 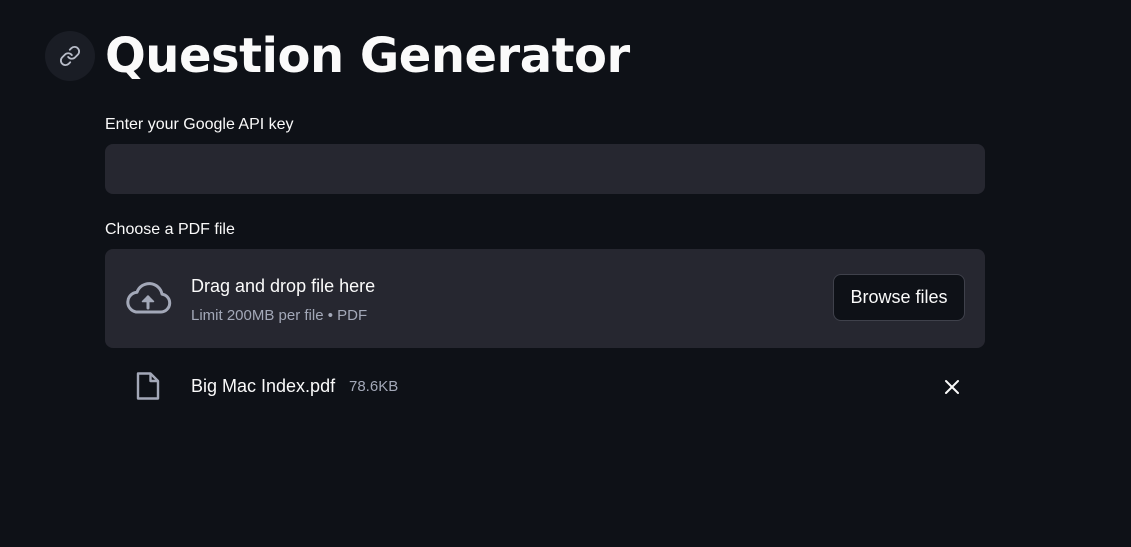 What do you see at coordinates (545, 169) in the screenshot?
I see `api-key-input` at bounding box center [545, 169].